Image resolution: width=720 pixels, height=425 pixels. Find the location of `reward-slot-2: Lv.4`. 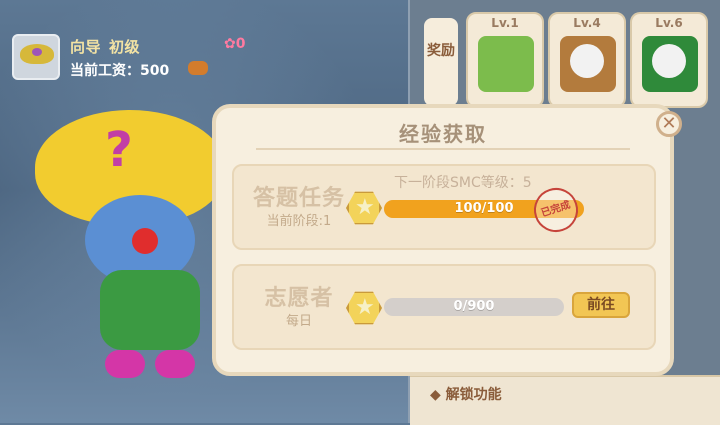

reward-slot-2: Lv.4 is located at coordinates (587, 60).